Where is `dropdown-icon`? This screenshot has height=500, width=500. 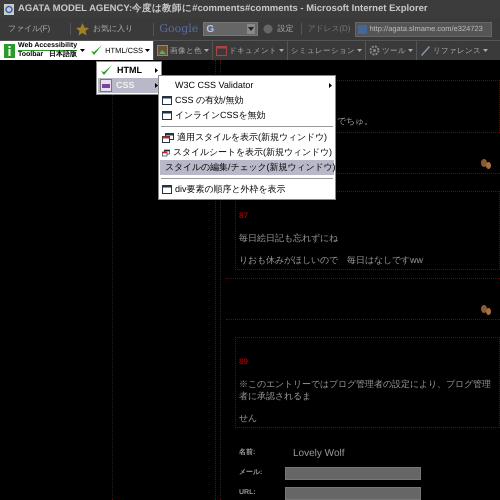
dropdown-icon is located at coordinates (251, 29).